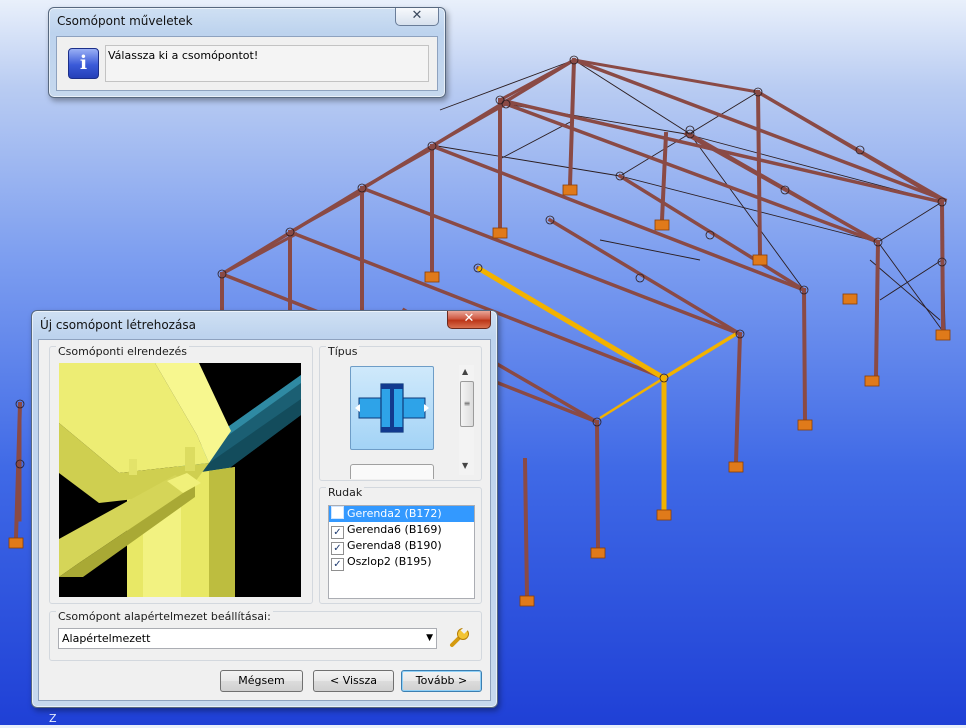 The height and width of the screenshot is (728, 966). I want to click on scroll-thumb: ≡, so click(467, 404).